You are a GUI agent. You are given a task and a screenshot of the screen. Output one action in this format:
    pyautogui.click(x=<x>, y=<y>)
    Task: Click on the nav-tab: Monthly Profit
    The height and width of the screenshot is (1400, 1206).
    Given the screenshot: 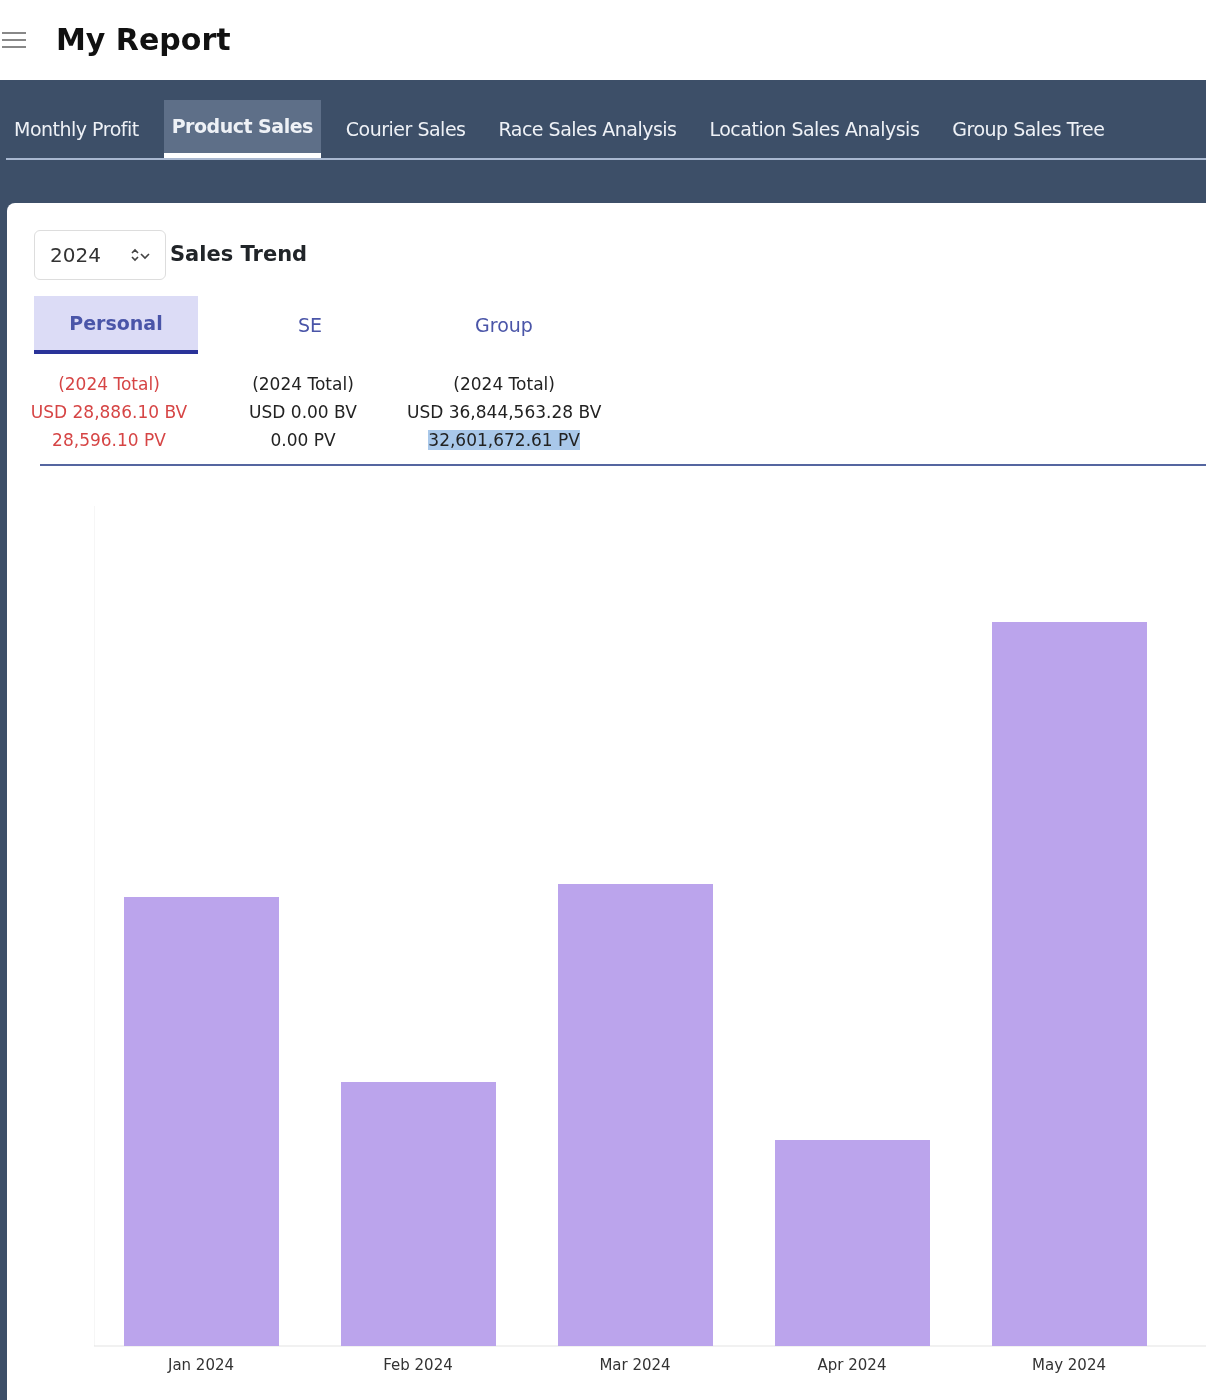 What is the action you would take?
    pyautogui.click(x=76, y=129)
    